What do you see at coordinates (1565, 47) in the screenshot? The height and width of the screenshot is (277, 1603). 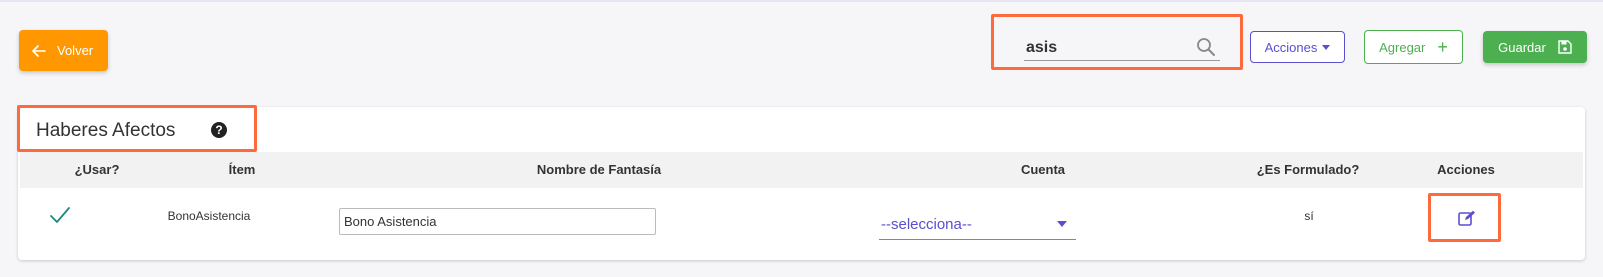 I see `save-icon` at bounding box center [1565, 47].